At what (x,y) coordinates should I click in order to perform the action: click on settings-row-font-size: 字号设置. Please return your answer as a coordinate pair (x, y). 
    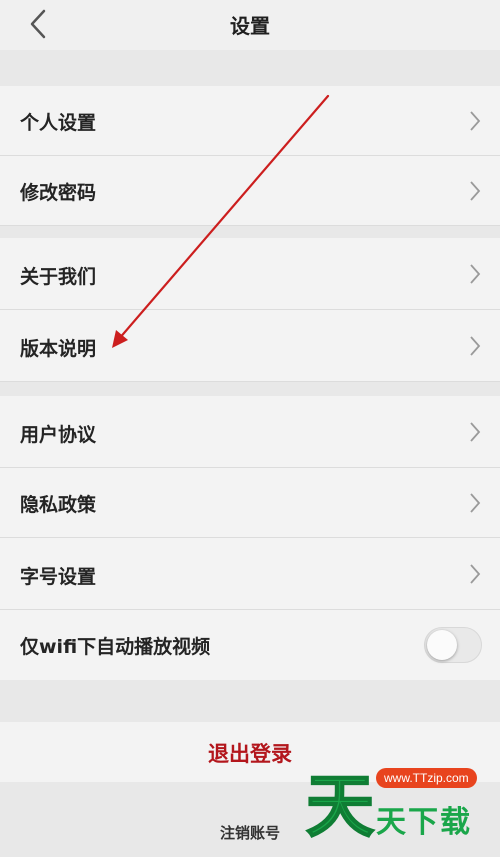
    Looking at the image, I should click on (250, 574).